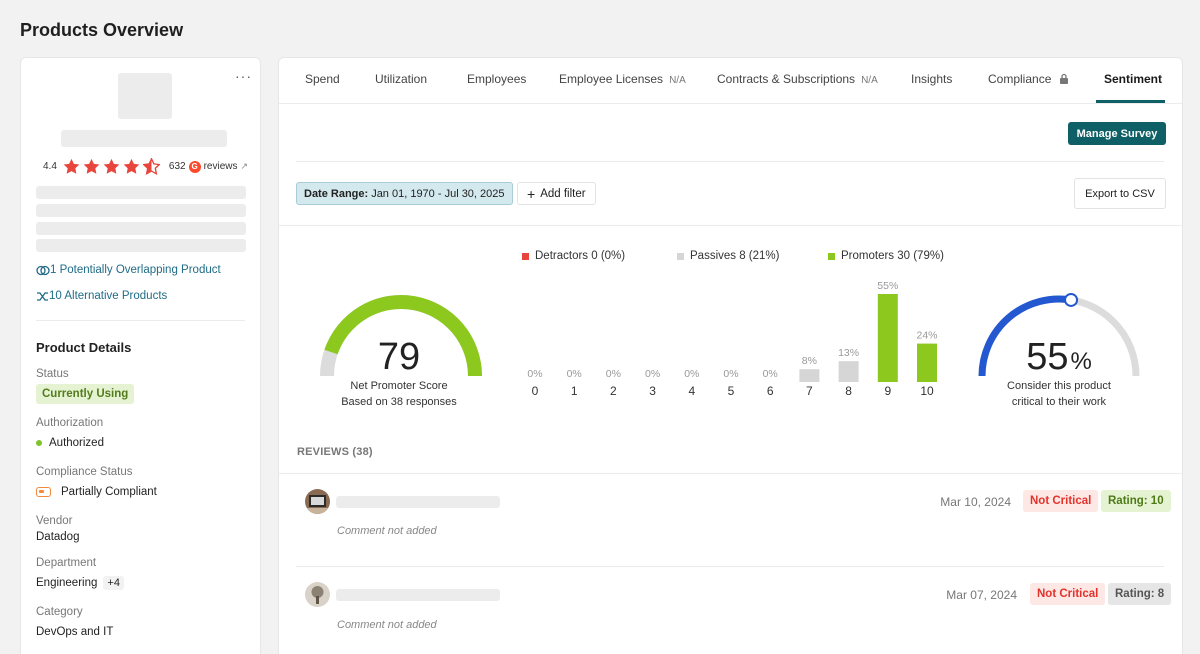  What do you see at coordinates (177, 166) in the screenshot?
I see `review-count: 632` at bounding box center [177, 166].